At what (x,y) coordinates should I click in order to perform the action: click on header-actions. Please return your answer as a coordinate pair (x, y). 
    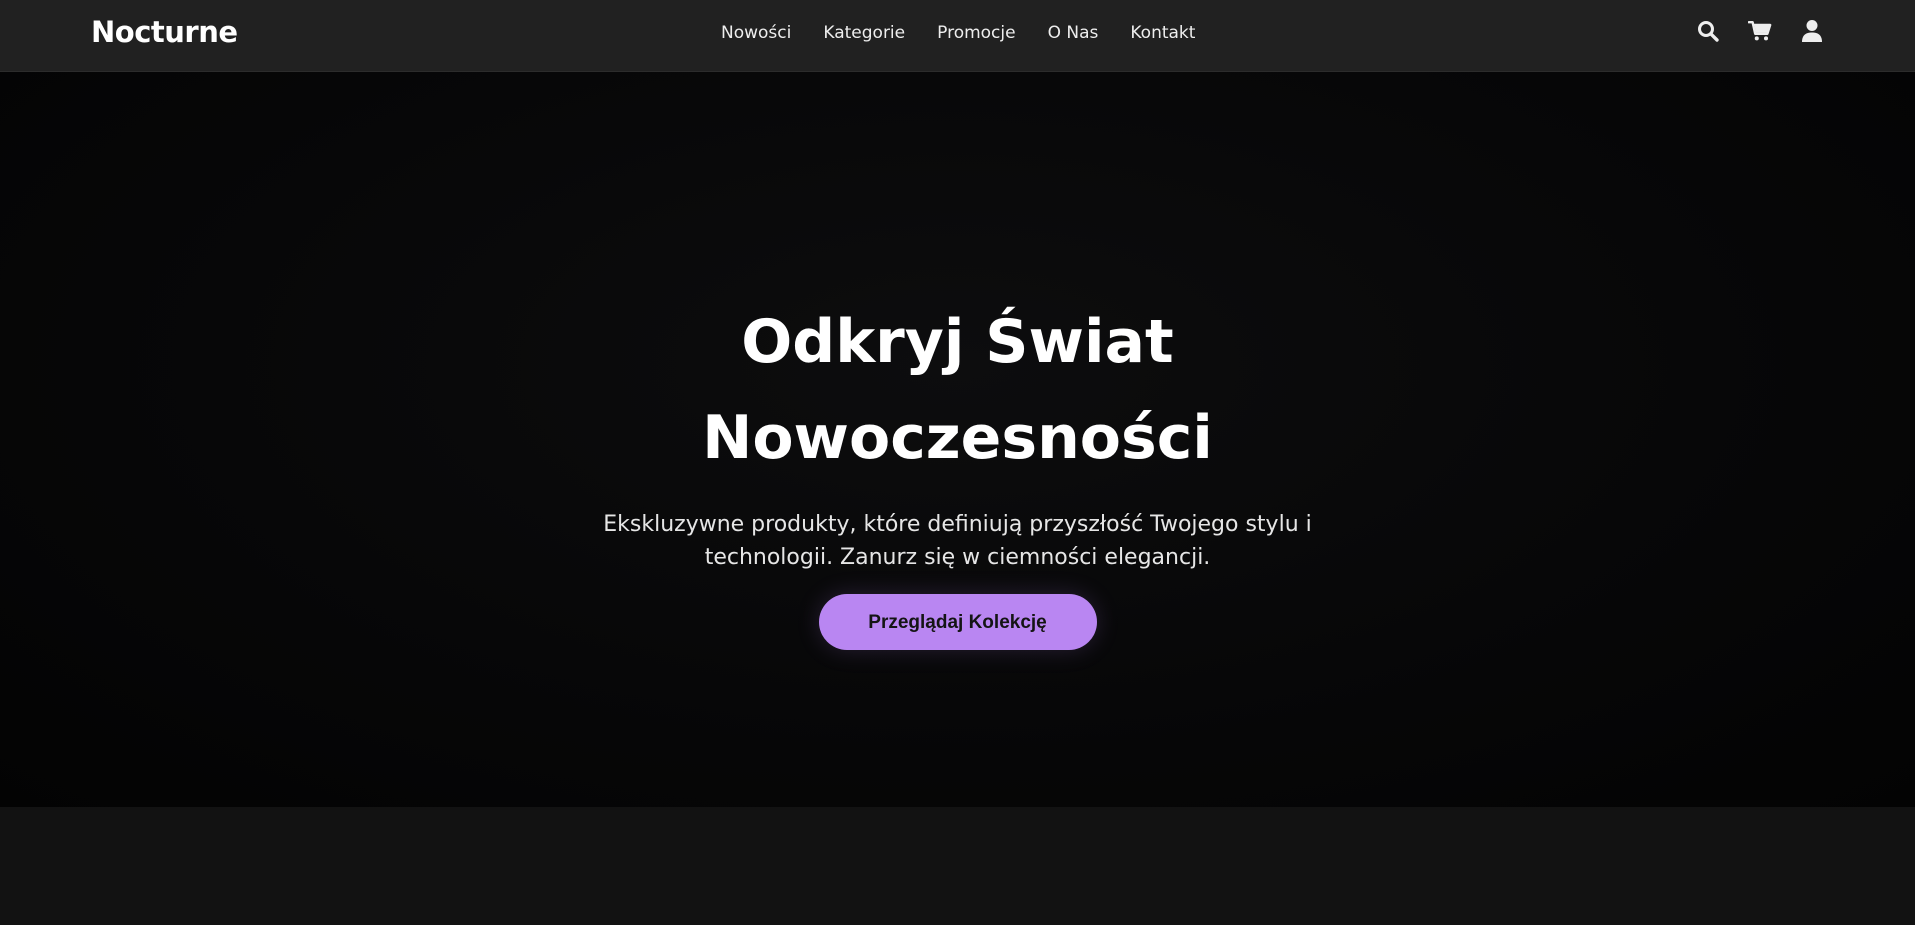
    Looking at the image, I should click on (1760, 31).